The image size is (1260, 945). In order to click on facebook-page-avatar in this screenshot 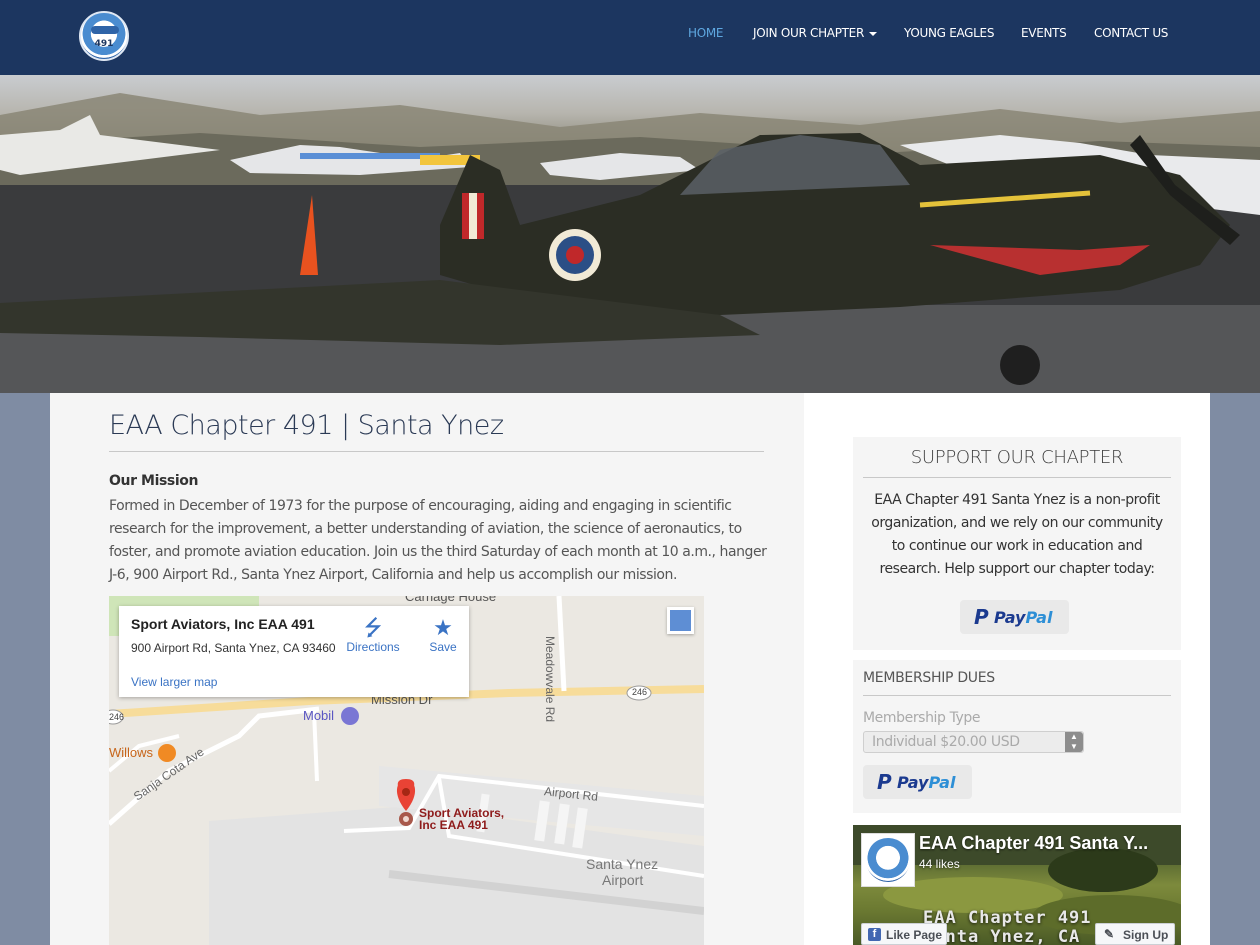, I will do `click(888, 860)`.